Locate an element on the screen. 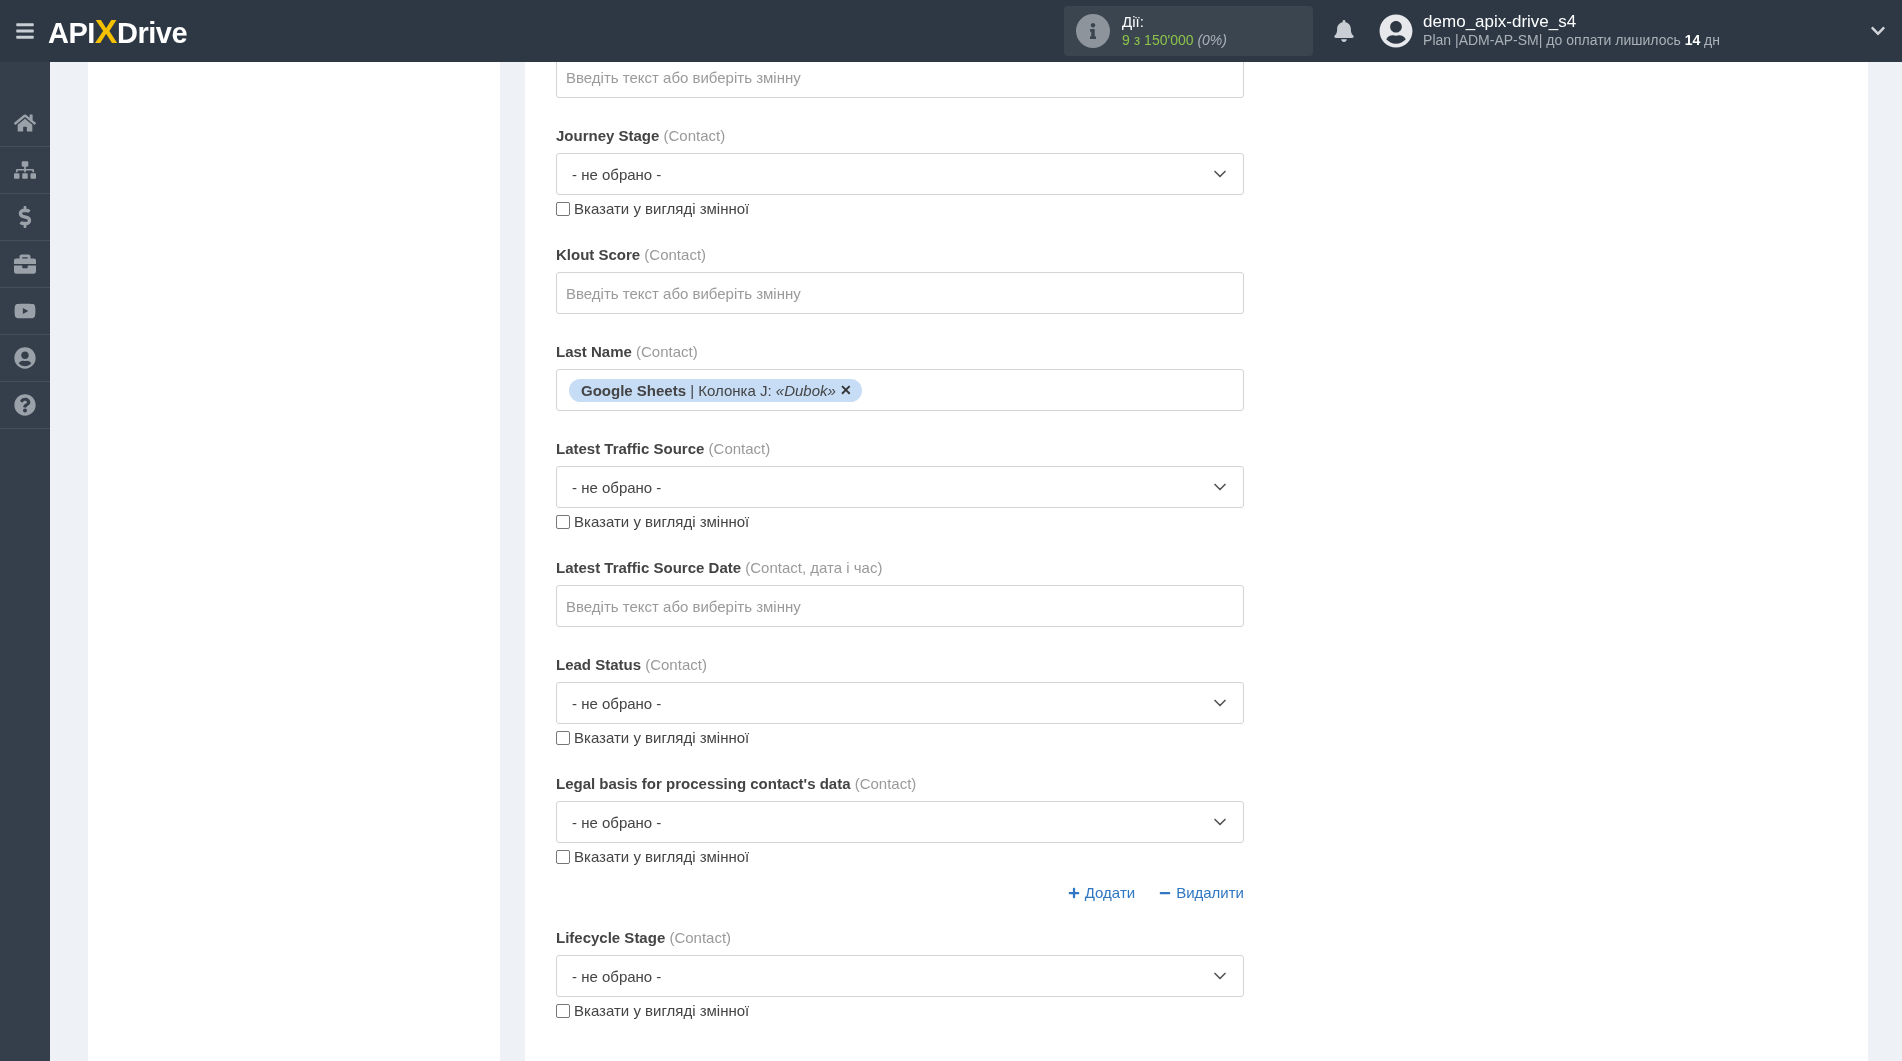  tag-input: Google Sheets | Колонка J: «Dubok» ✕ is located at coordinates (900, 390).